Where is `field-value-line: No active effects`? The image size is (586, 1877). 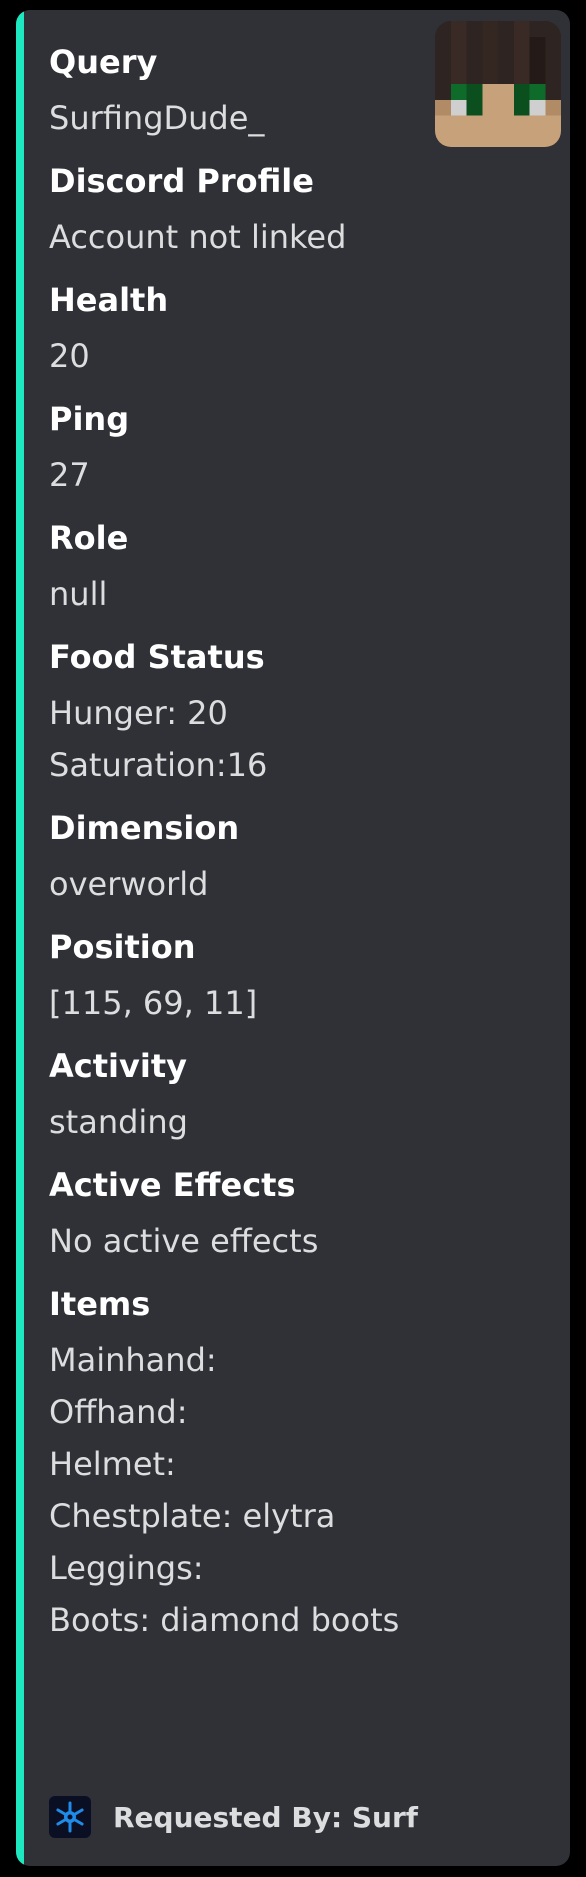
field-value-line: No active effects is located at coordinates (184, 1241).